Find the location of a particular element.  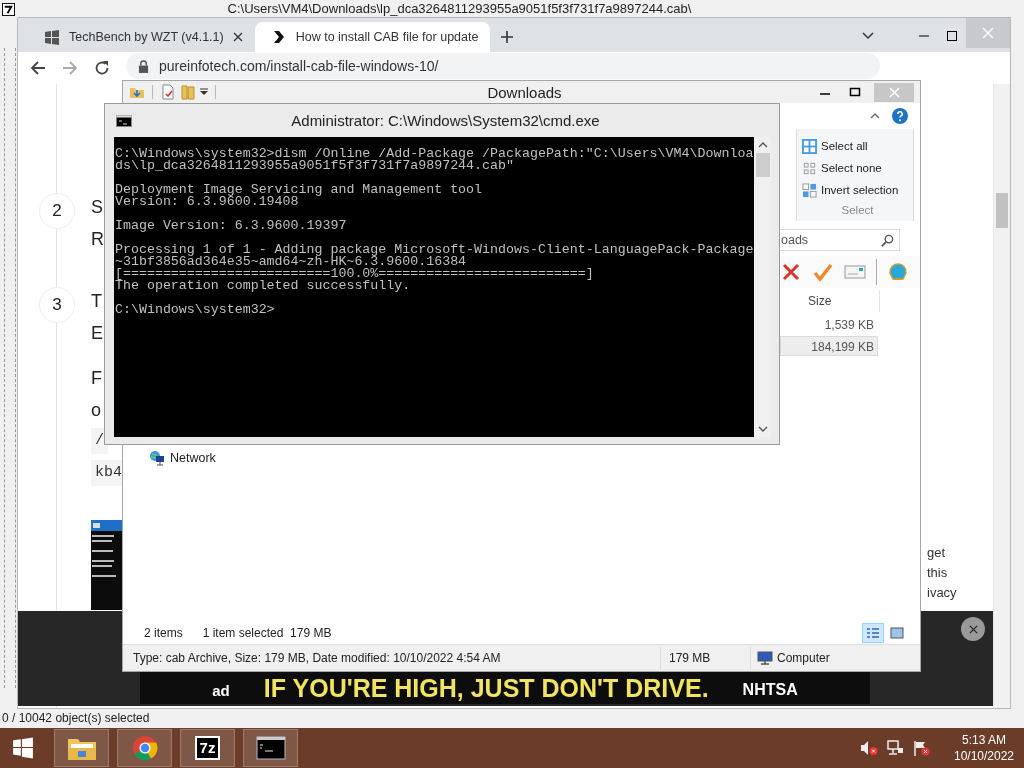

ribbon-command: Select none is located at coordinates (857, 168).